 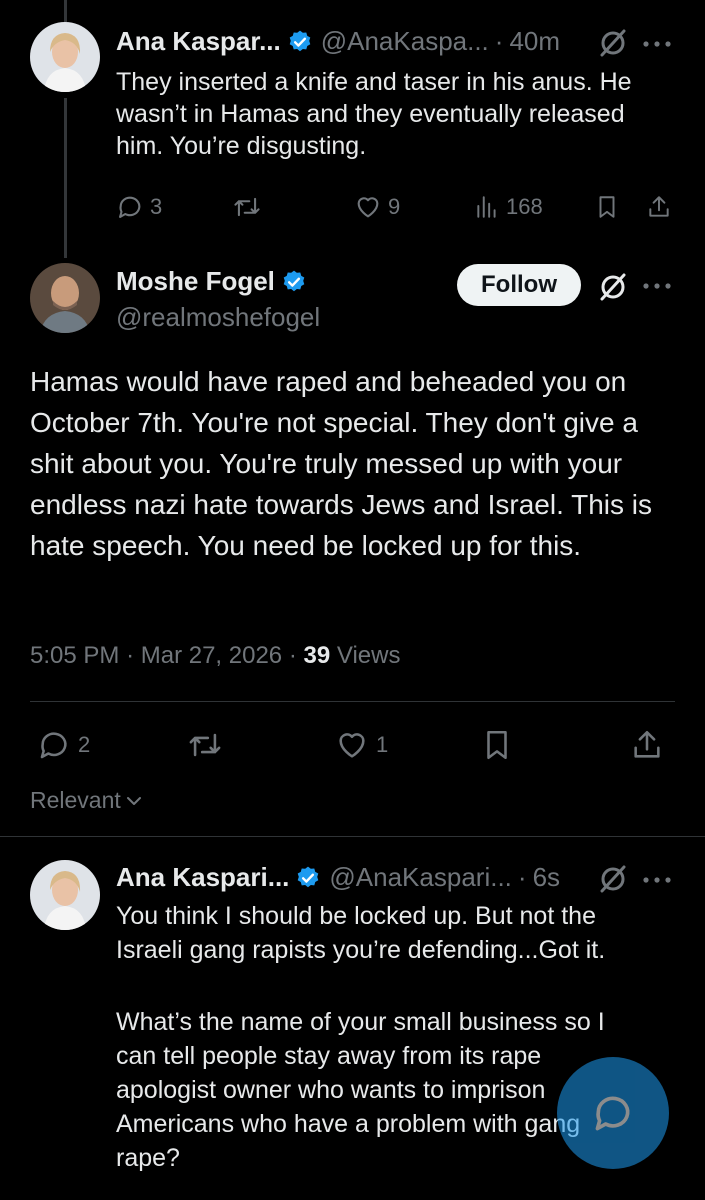 What do you see at coordinates (368, 655) in the screenshot?
I see `main-views-label: Views` at bounding box center [368, 655].